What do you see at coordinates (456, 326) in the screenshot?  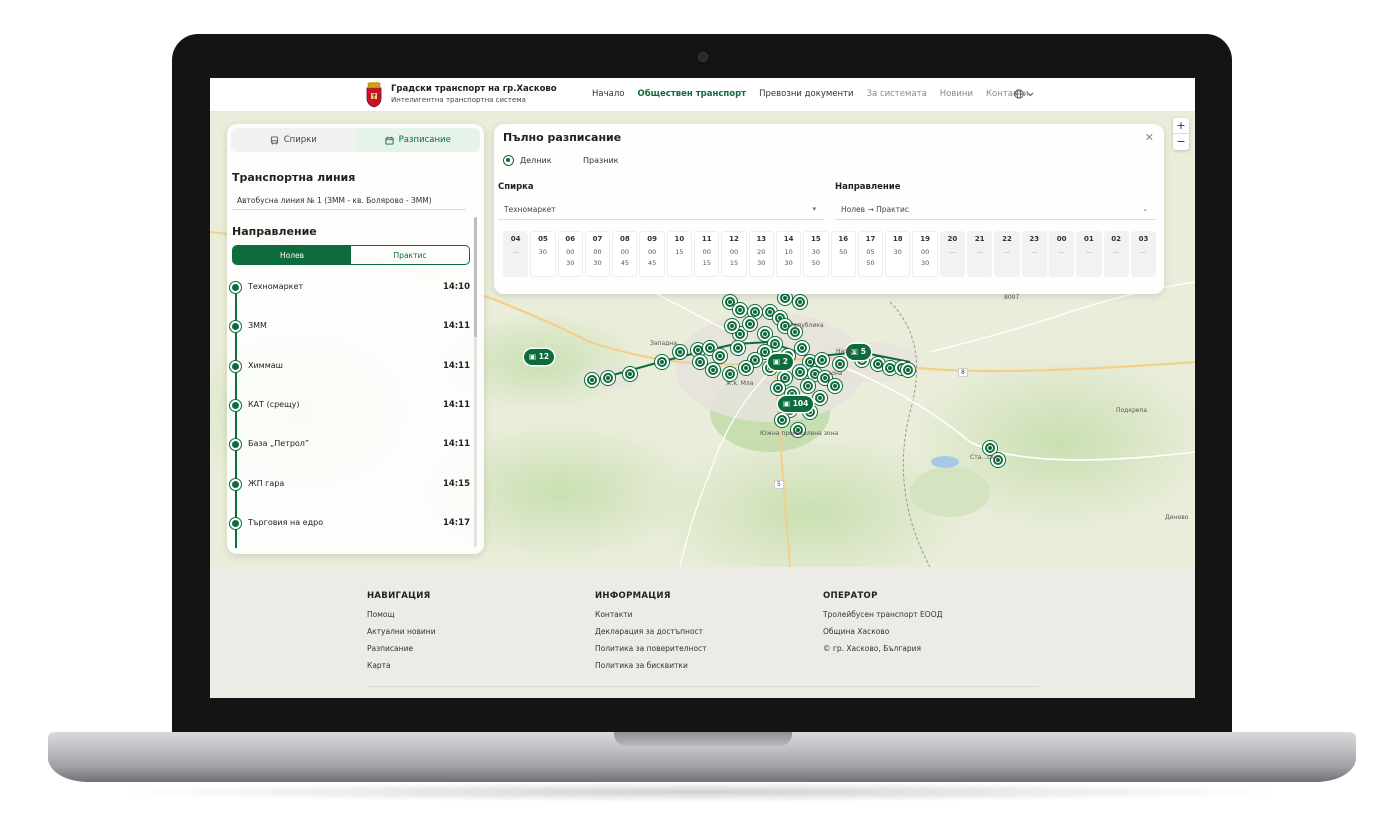 I see `stop-time: 14:11` at bounding box center [456, 326].